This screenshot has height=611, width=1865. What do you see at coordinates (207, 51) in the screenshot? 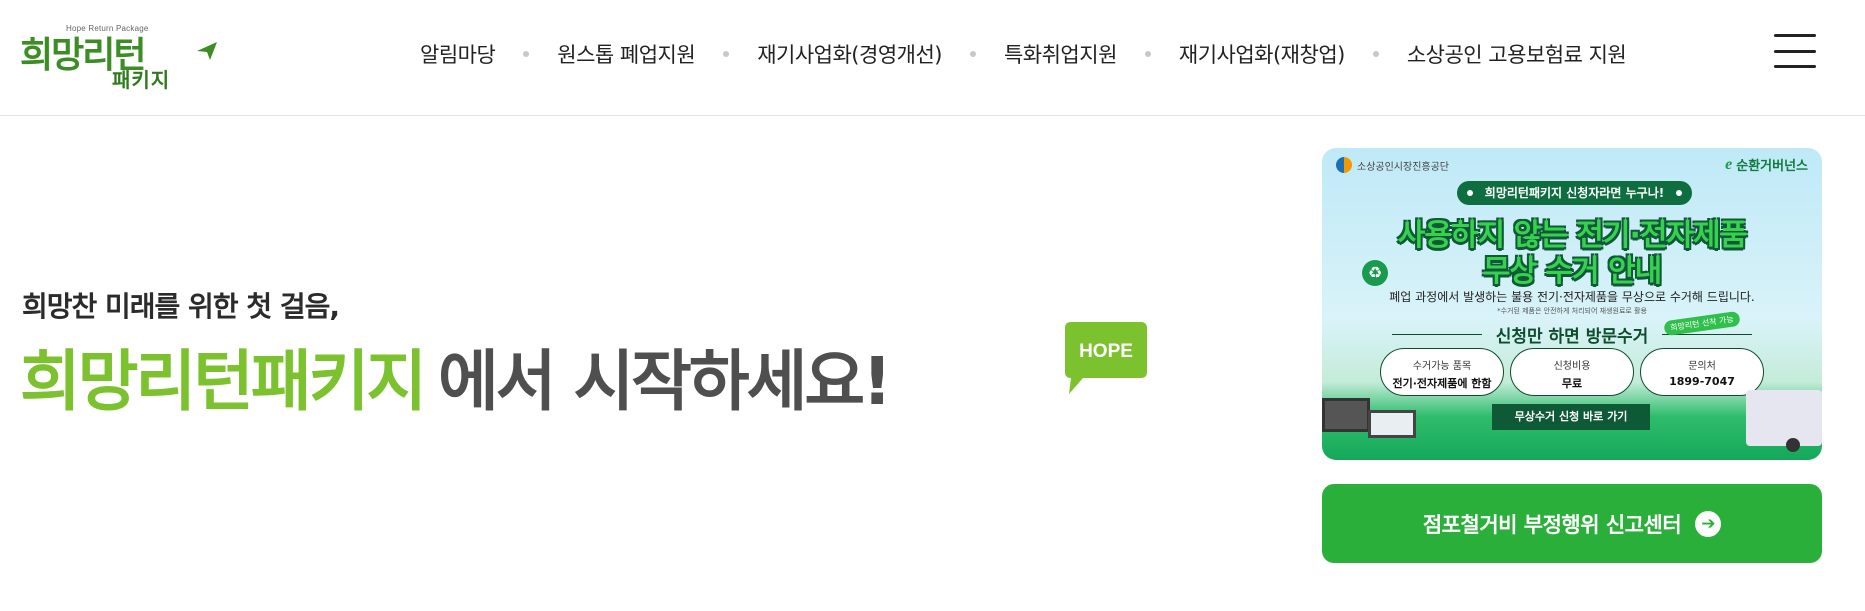
I see `paper-plane-icon` at bounding box center [207, 51].